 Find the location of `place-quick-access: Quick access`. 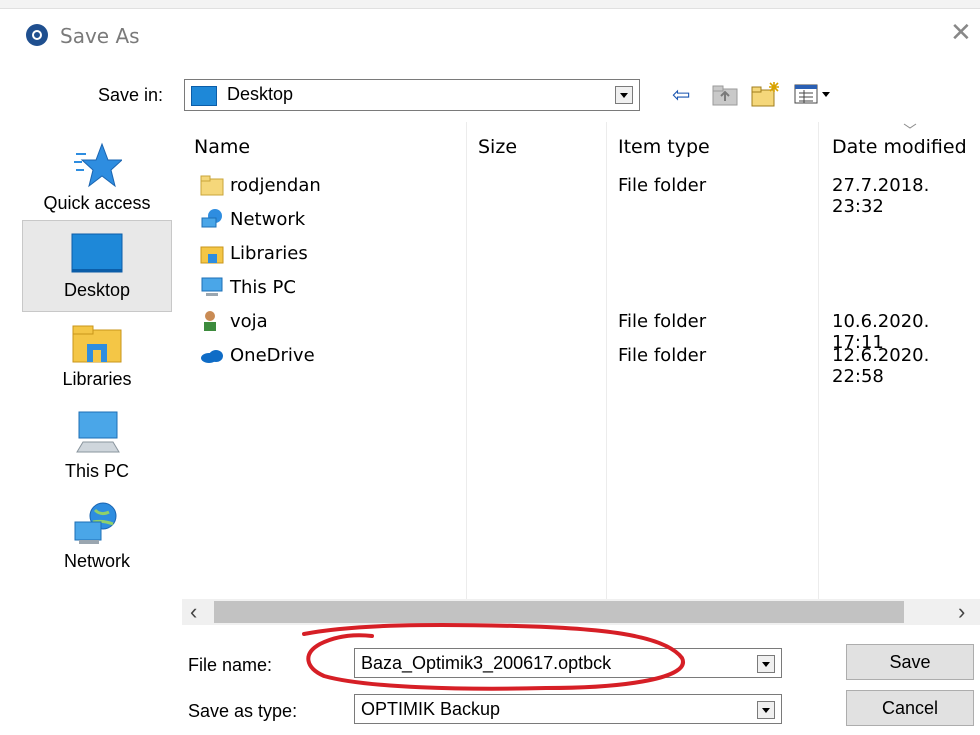

place-quick-access: Quick access is located at coordinates (97, 182).